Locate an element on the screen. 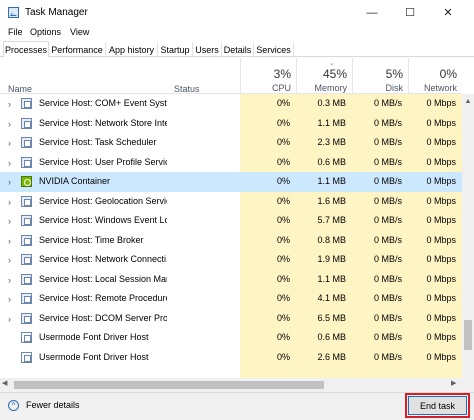 This screenshot has width=474, height=420. memory-value: 2.6 MB is located at coordinates (331, 356).